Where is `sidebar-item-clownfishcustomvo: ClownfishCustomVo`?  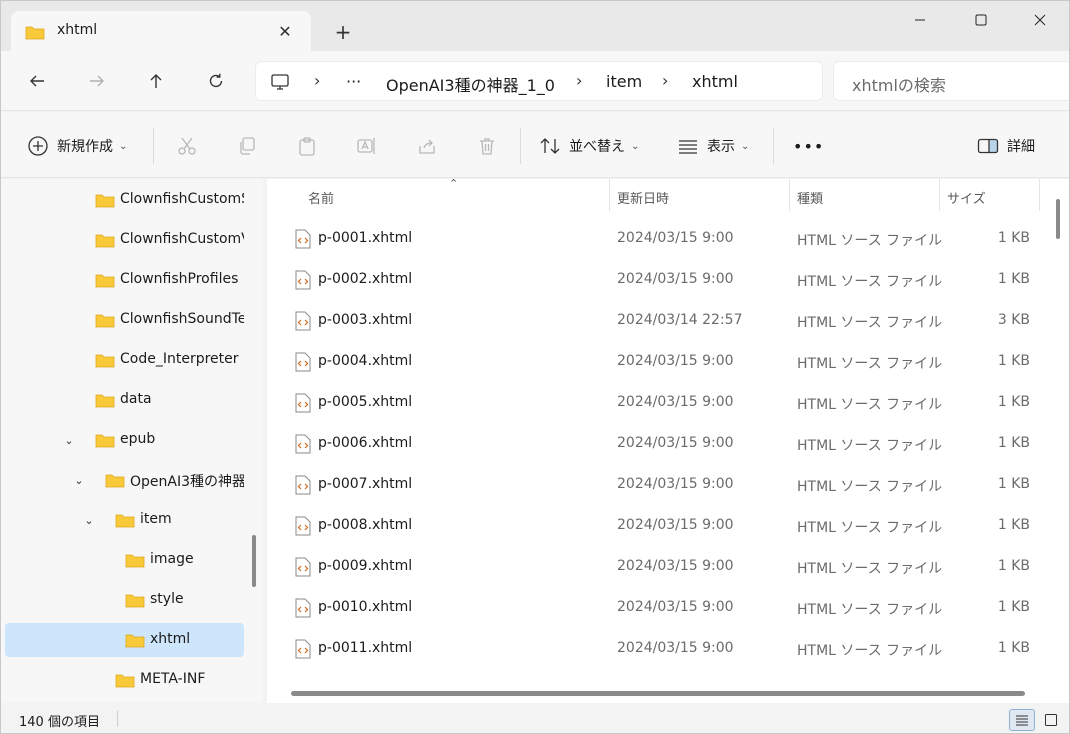 sidebar-item-clownfishcustomvo: ClownfishCustomVo is located at coordinates (124, 240).